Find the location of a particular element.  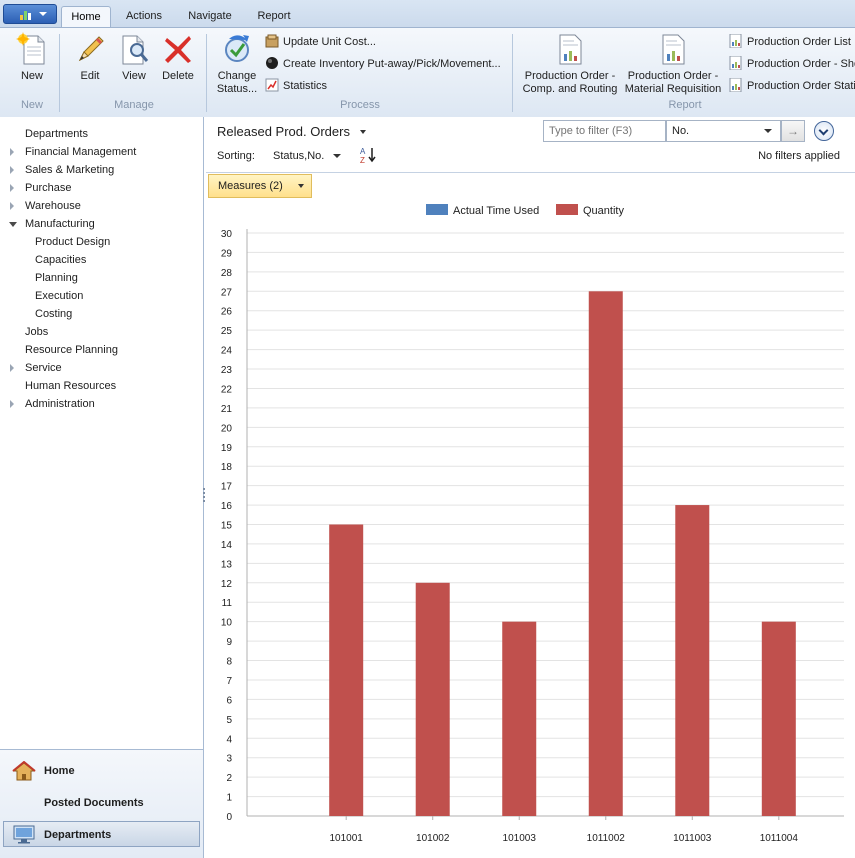

y-tick-label: 30 is located at coordinates (227, 234).